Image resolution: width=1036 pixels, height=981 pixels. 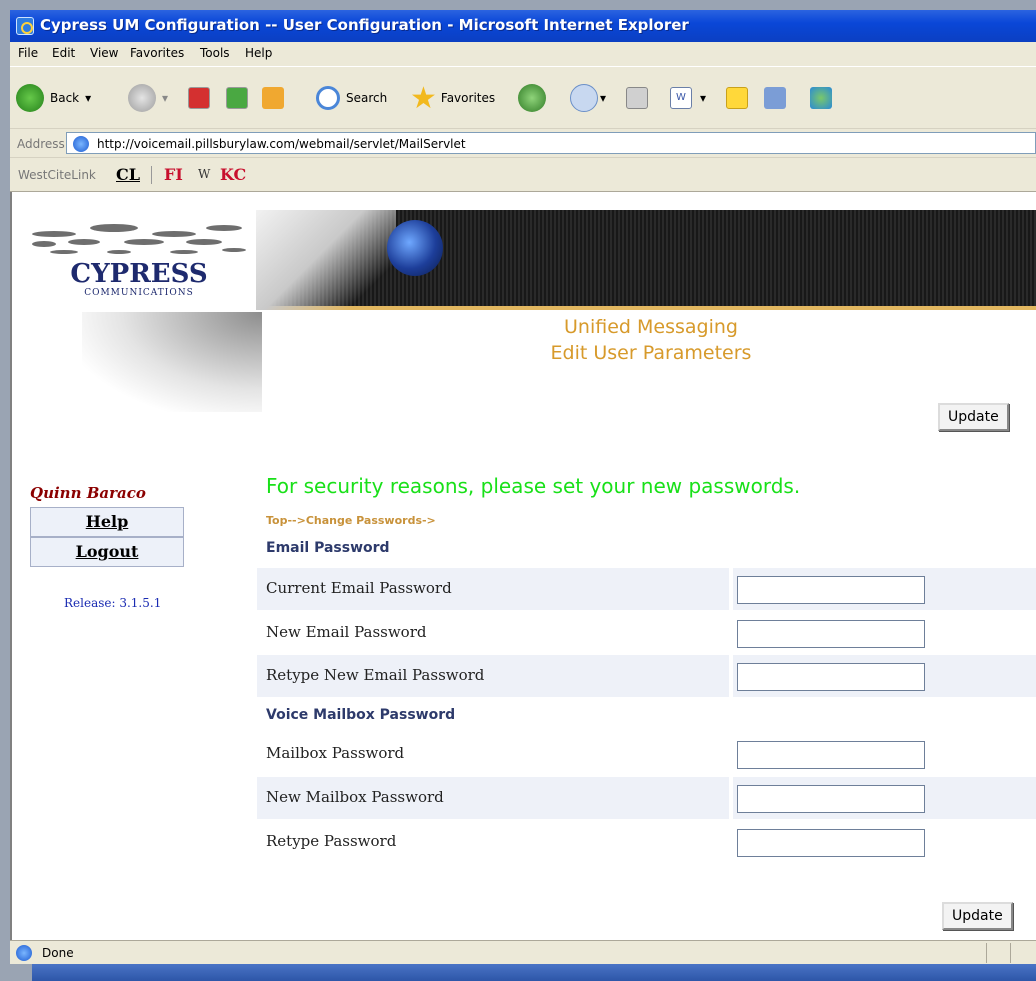 I want to click on forward-button: ▾, so click(x=148, y=98).